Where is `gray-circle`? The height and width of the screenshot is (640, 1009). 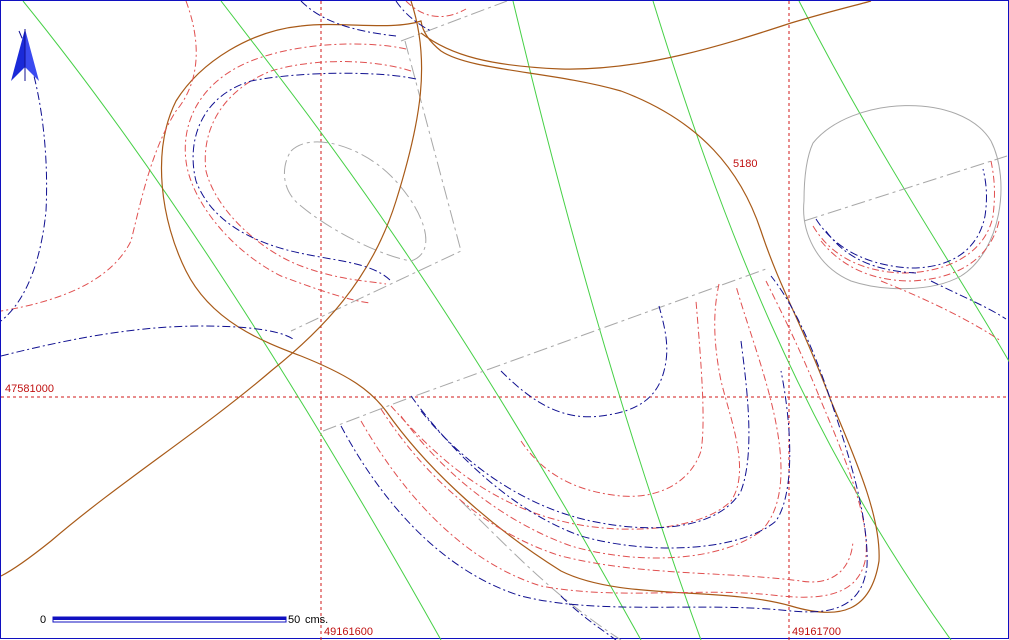
gray-circle is located at coordinates (902, 197).